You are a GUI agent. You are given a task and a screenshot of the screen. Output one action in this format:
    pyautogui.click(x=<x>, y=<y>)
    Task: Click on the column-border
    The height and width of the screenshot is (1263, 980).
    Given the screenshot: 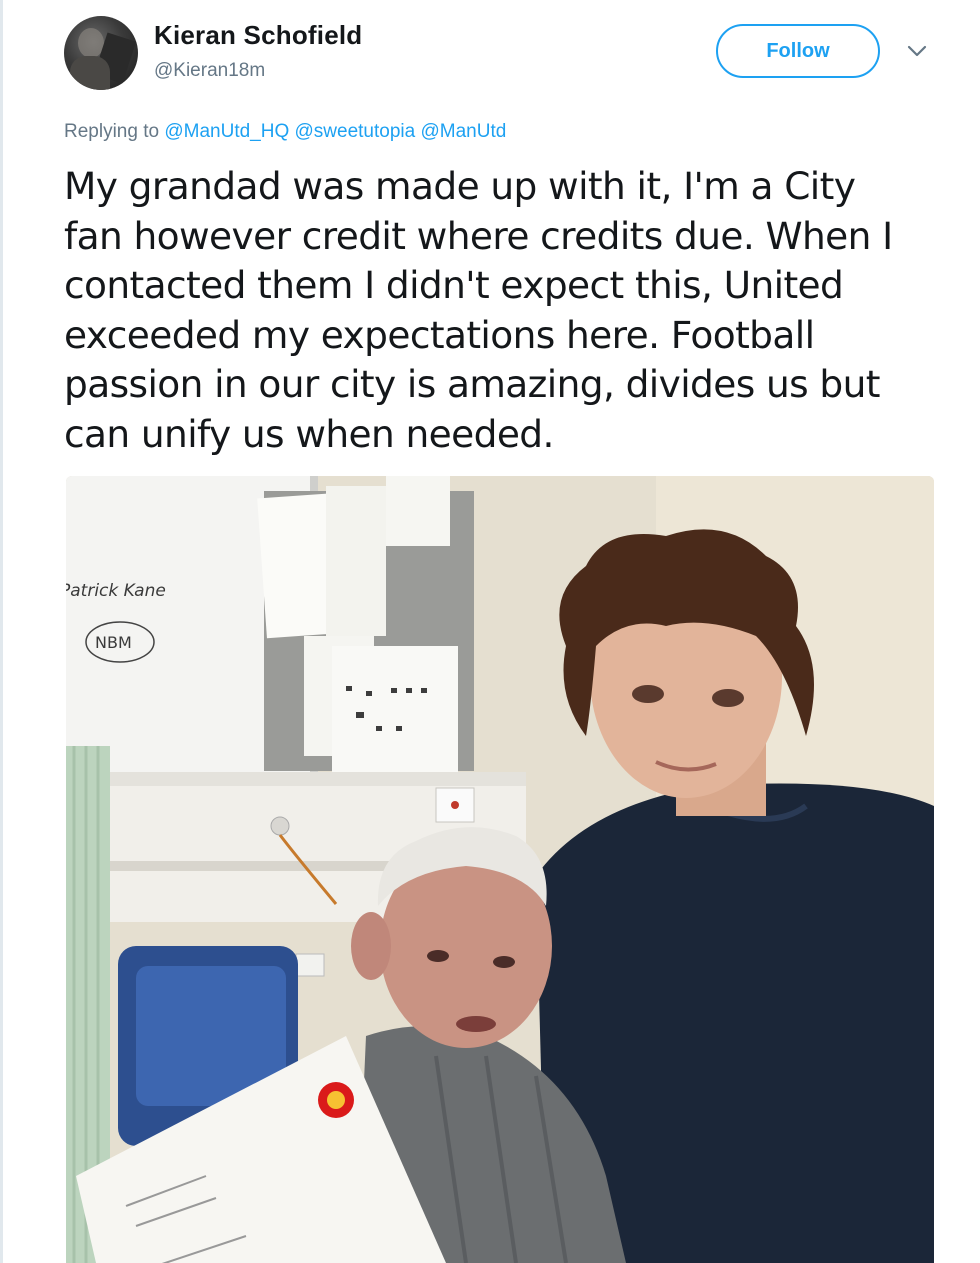 What is the action you would take?
    pyautogui.click(x=1, y=631)
    